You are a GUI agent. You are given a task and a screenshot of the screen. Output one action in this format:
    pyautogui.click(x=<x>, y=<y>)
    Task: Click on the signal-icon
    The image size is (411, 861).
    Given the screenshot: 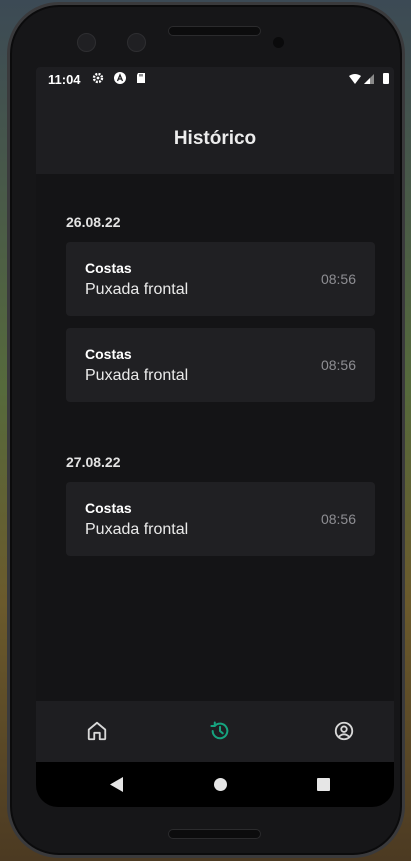 What is the action you would take?
    pyautogui.click(x=369, y=79)
    